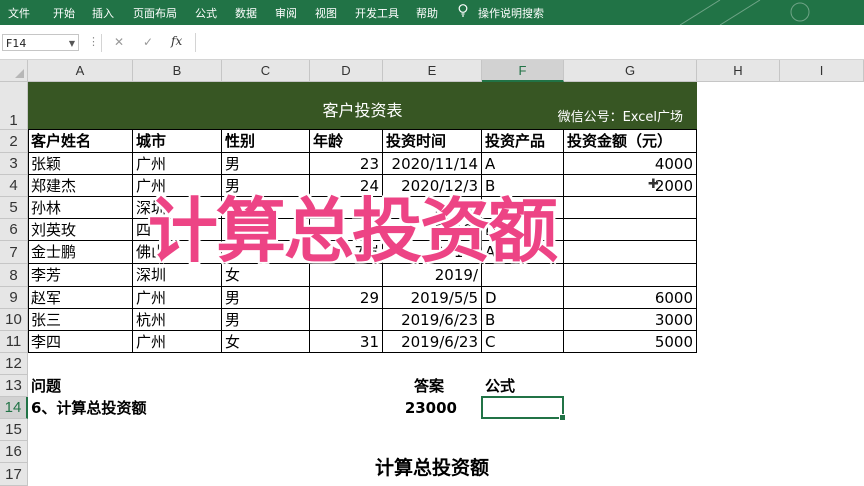 Image resolution: width=864 pixels, height=486 pixels. Describe the element at coordinates (80, 275) in the screenshot. I see `table-cell: 李芳` at that location.